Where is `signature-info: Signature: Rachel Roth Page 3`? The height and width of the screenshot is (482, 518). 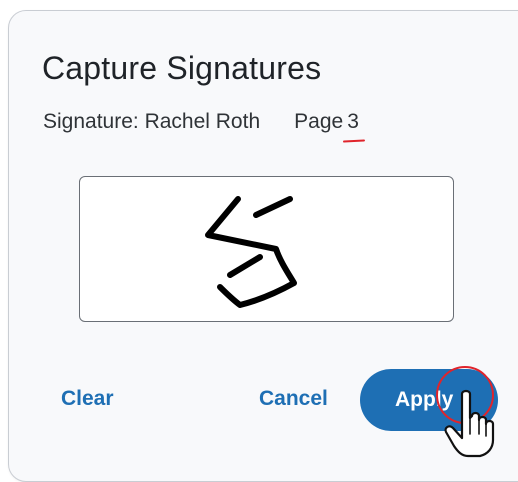 signature-info: Signature: Rachel Roth Page 3 is located at coordinates (204, 126).